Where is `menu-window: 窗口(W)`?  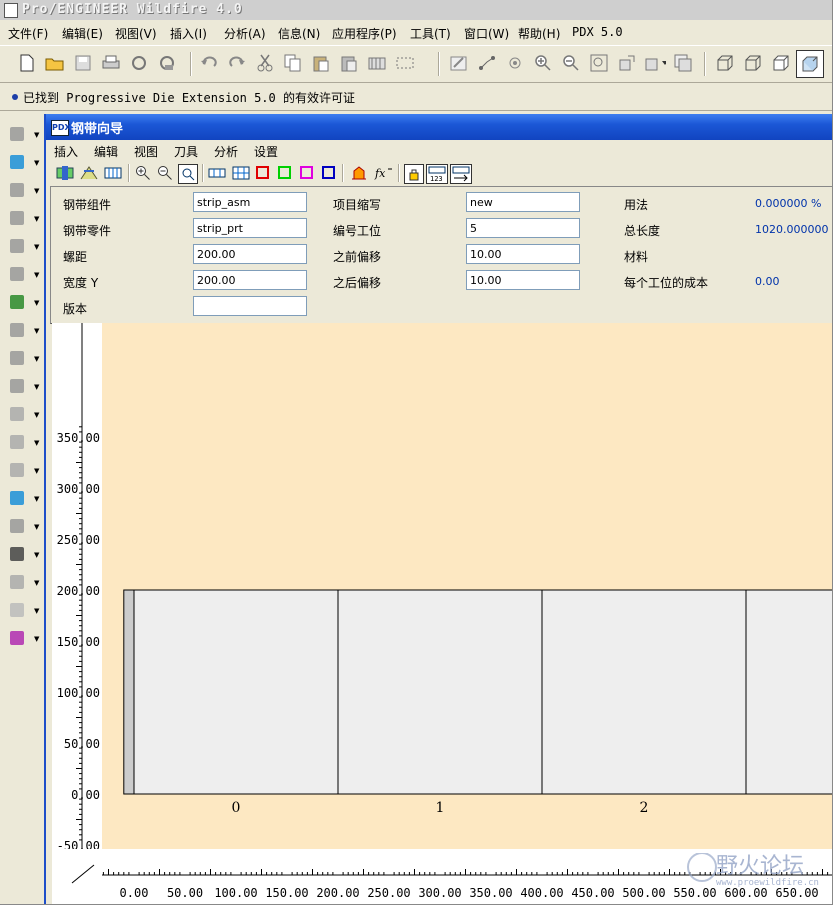 menu-window: 窗口(W) is located at coordinates (486, 33).